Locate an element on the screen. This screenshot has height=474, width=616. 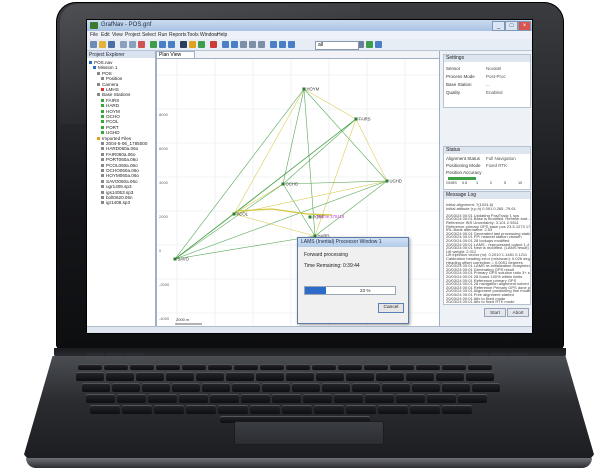
zoom-icon is located at coordinates (183, 44).